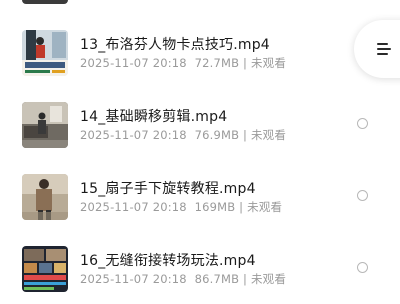 This screenshot has height=304, width=400. What do you see at coordinates (215, 207) in the screenshot?
I see `file-size: 169MB` at bounding box center [215, 207].